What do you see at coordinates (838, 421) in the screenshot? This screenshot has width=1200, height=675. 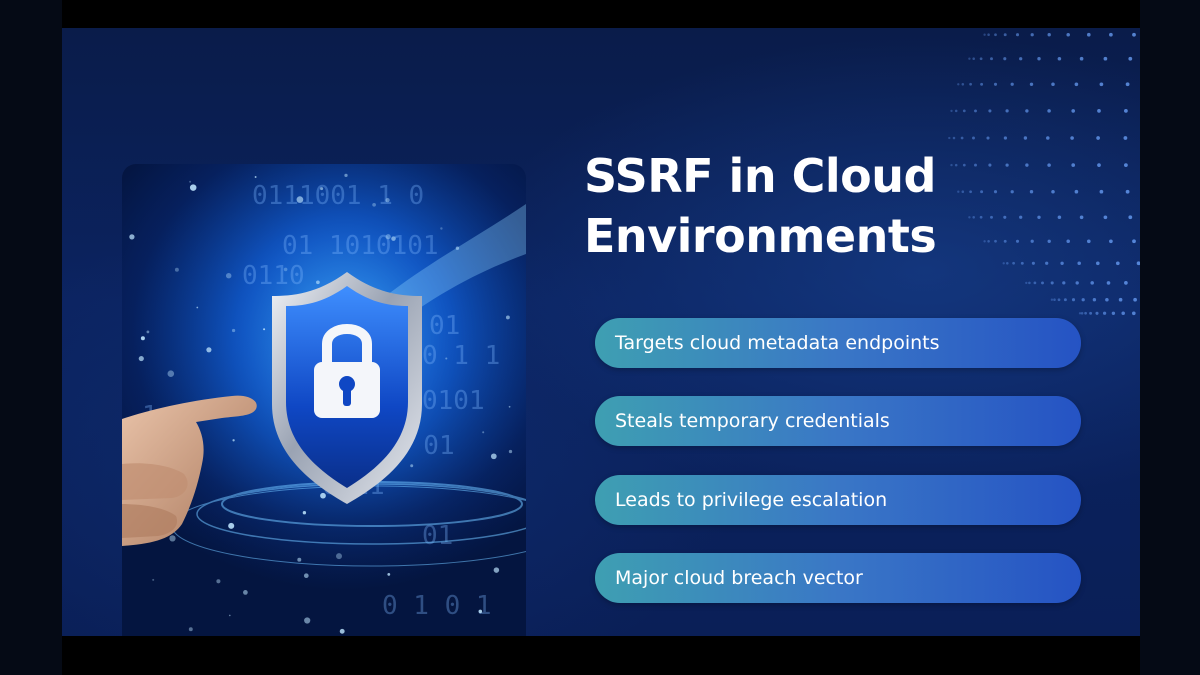 I see `bullet-item: Steals temporary credentials` at bounding box center [838, 421].